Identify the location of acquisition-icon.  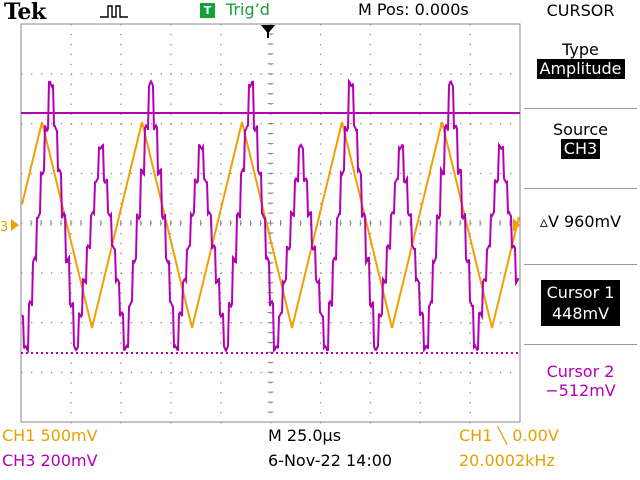
(114, 11).